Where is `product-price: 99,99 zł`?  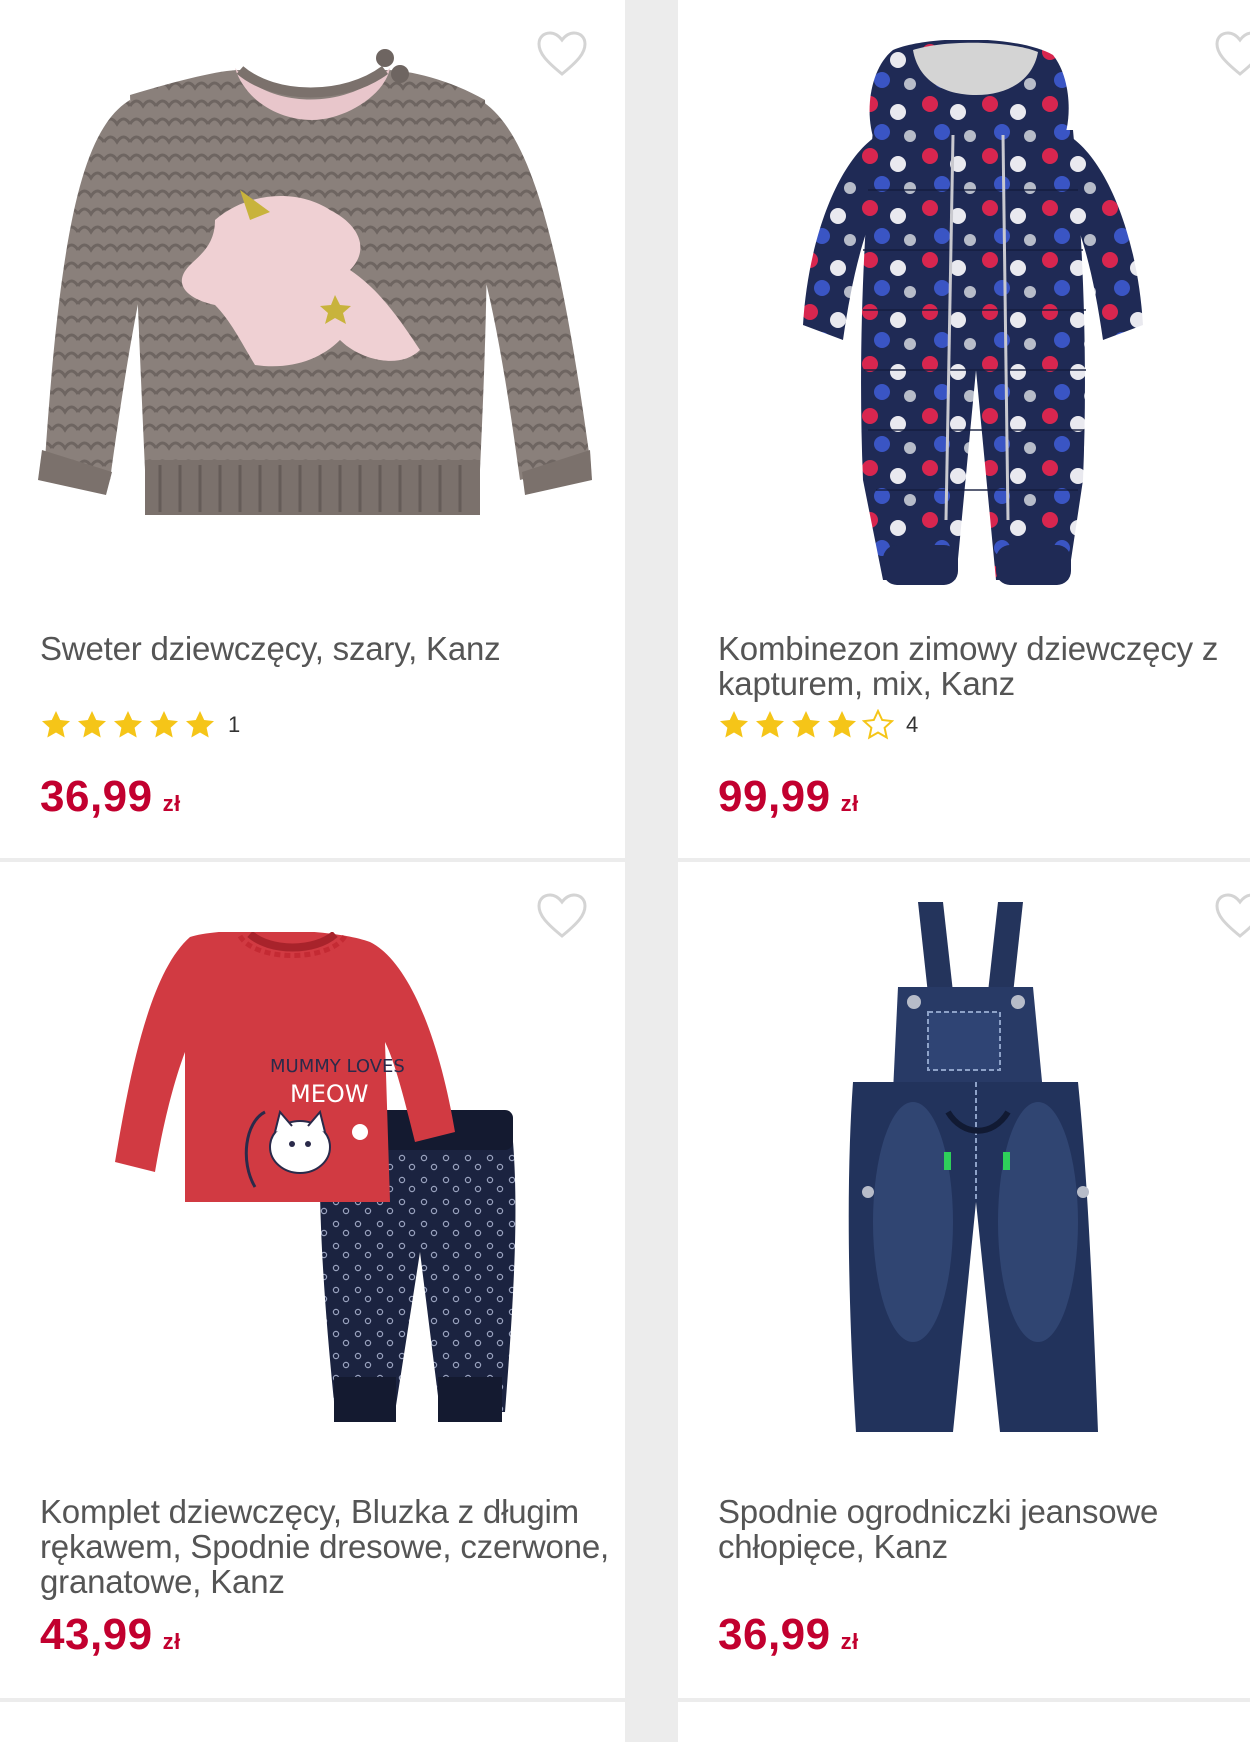 product-price: 99,99 zł is located at coordinates (788, 797).